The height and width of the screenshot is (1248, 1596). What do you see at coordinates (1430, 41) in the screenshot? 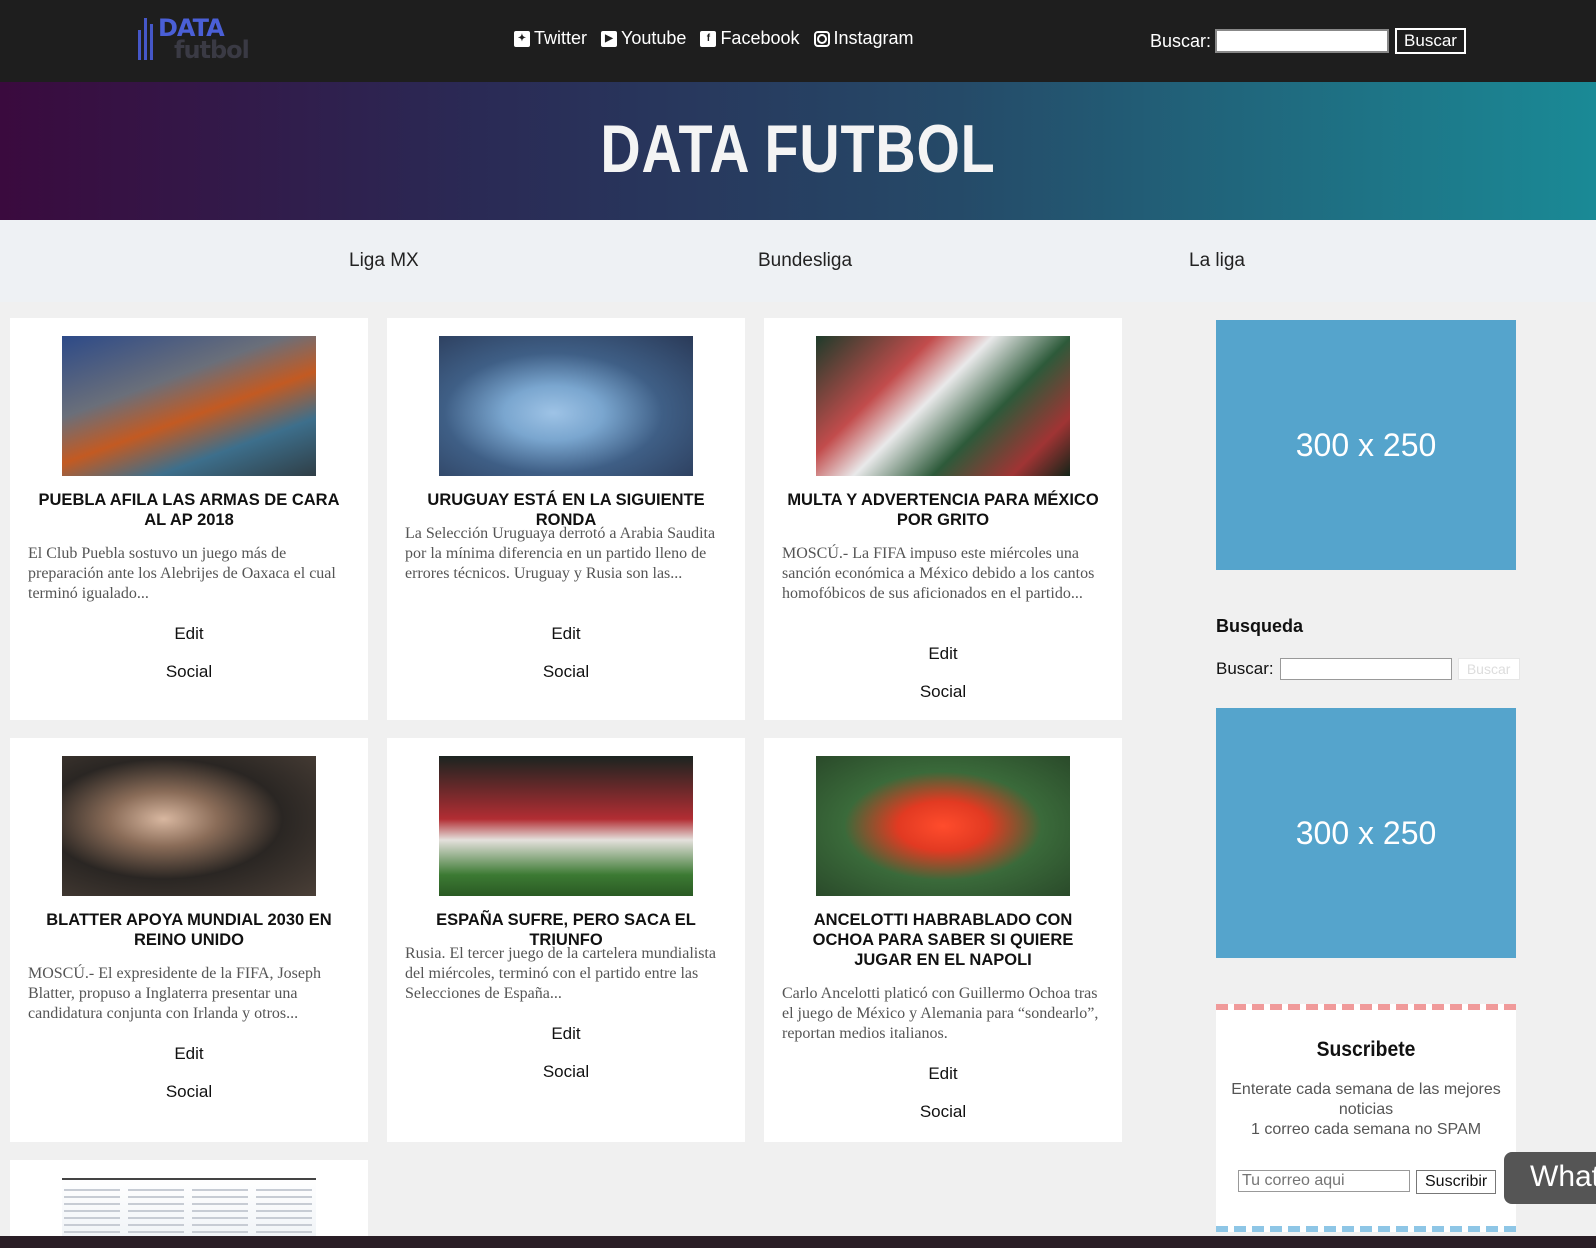
I see `header-search-button: Buscar` at bounding box center [1430, 41].